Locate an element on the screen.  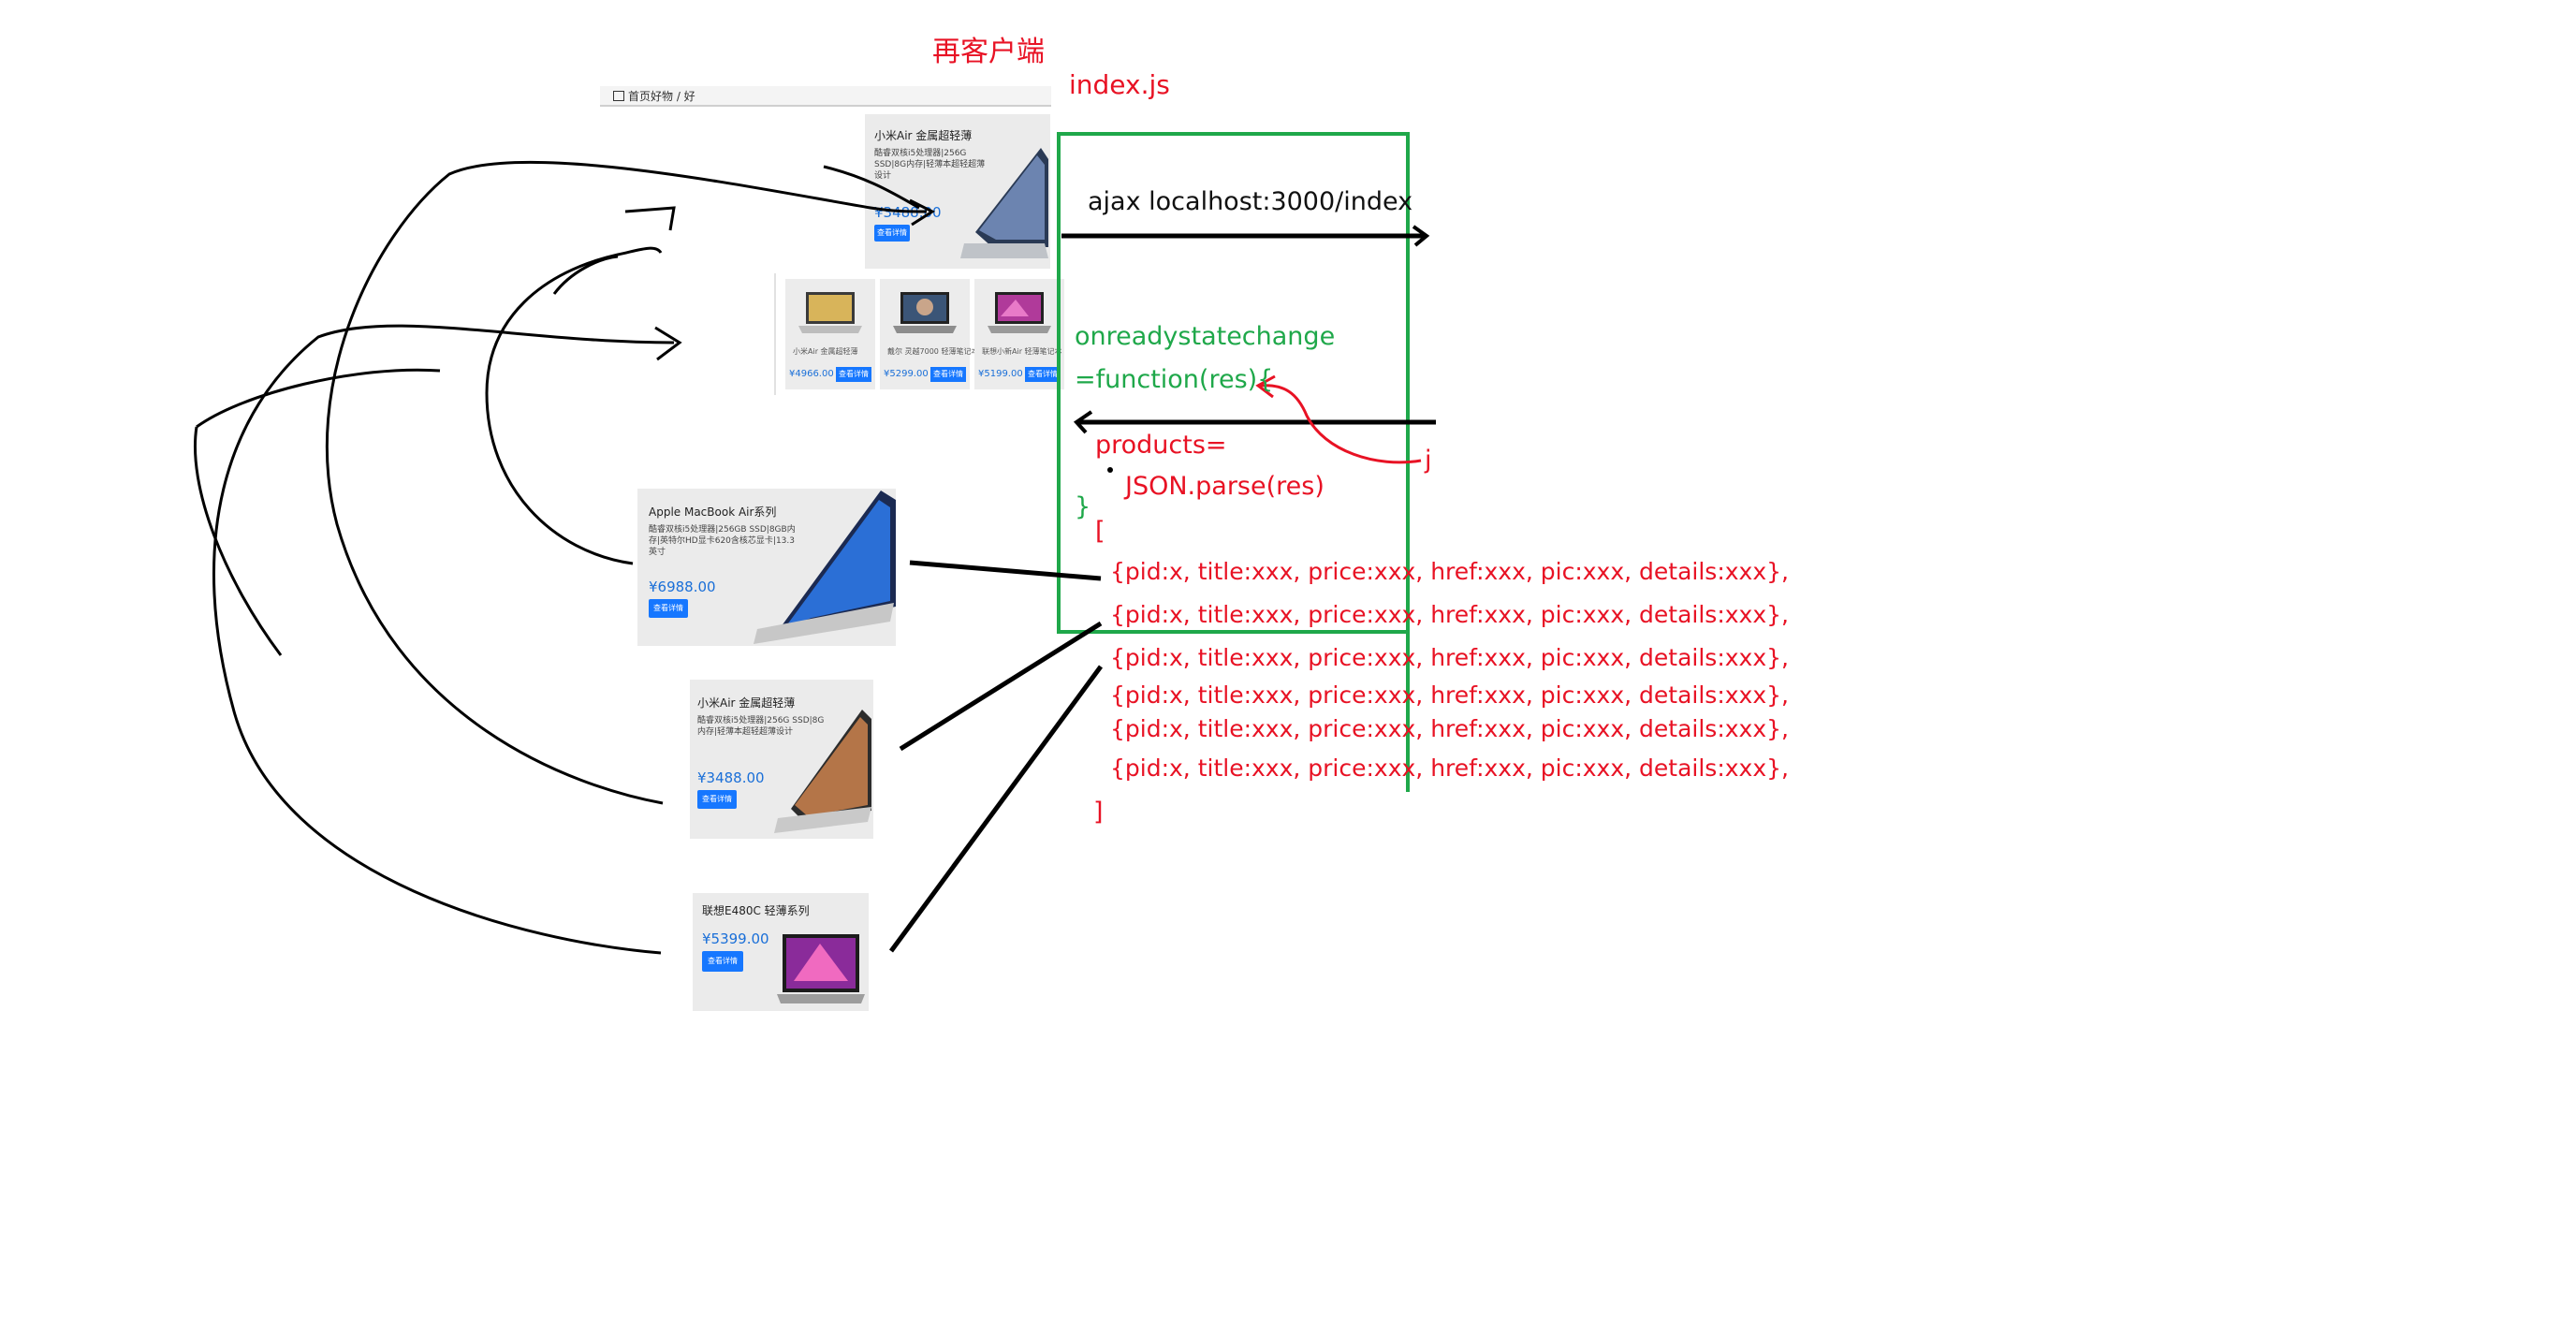
curve-arrow-4-tail is located at coordinates (238, 541).